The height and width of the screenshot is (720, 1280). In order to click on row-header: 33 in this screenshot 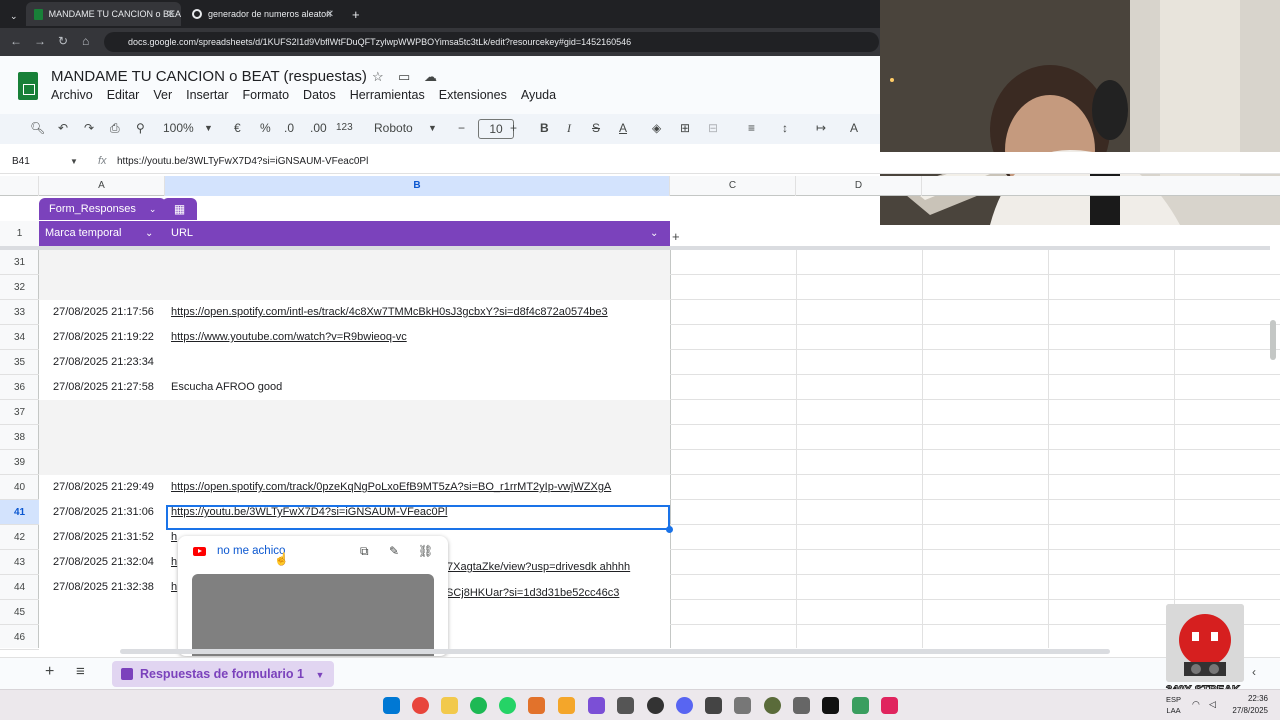, I will do `click(19, 312)`.